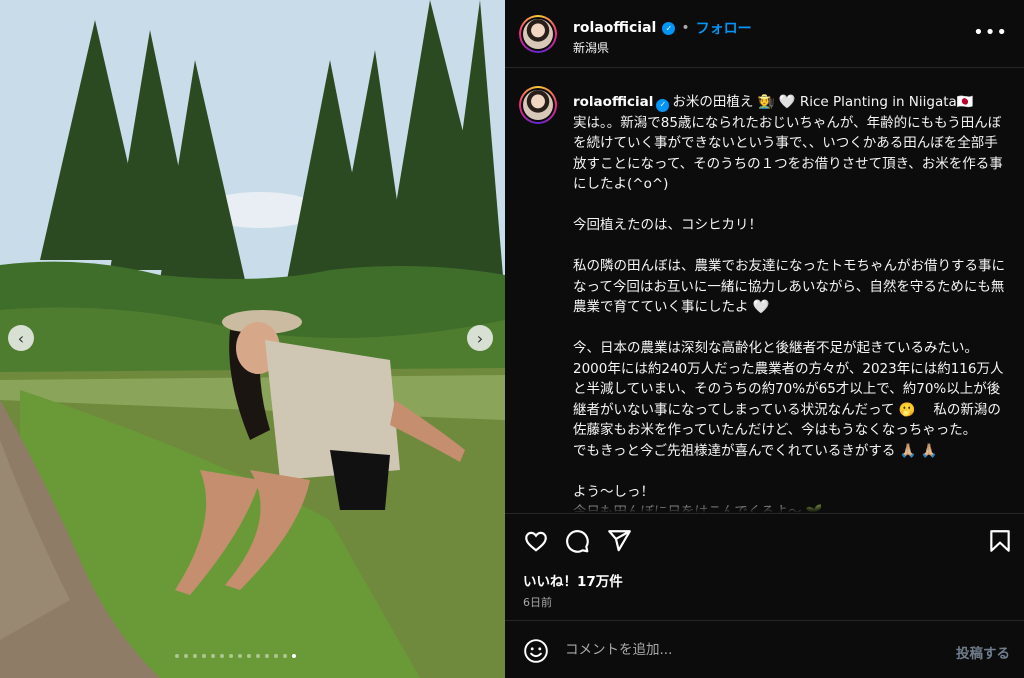 Image resolution: width=1024 pixels, height=678 pixels. Describe the element at coordinates (614, 28) in the screenshot. I see `username-link: rolaofficial` at that location.